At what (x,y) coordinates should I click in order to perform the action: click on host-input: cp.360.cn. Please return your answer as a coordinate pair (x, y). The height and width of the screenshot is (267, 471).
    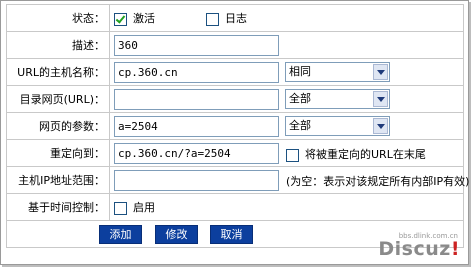
    Looking at the image, I should click on (196, 72).